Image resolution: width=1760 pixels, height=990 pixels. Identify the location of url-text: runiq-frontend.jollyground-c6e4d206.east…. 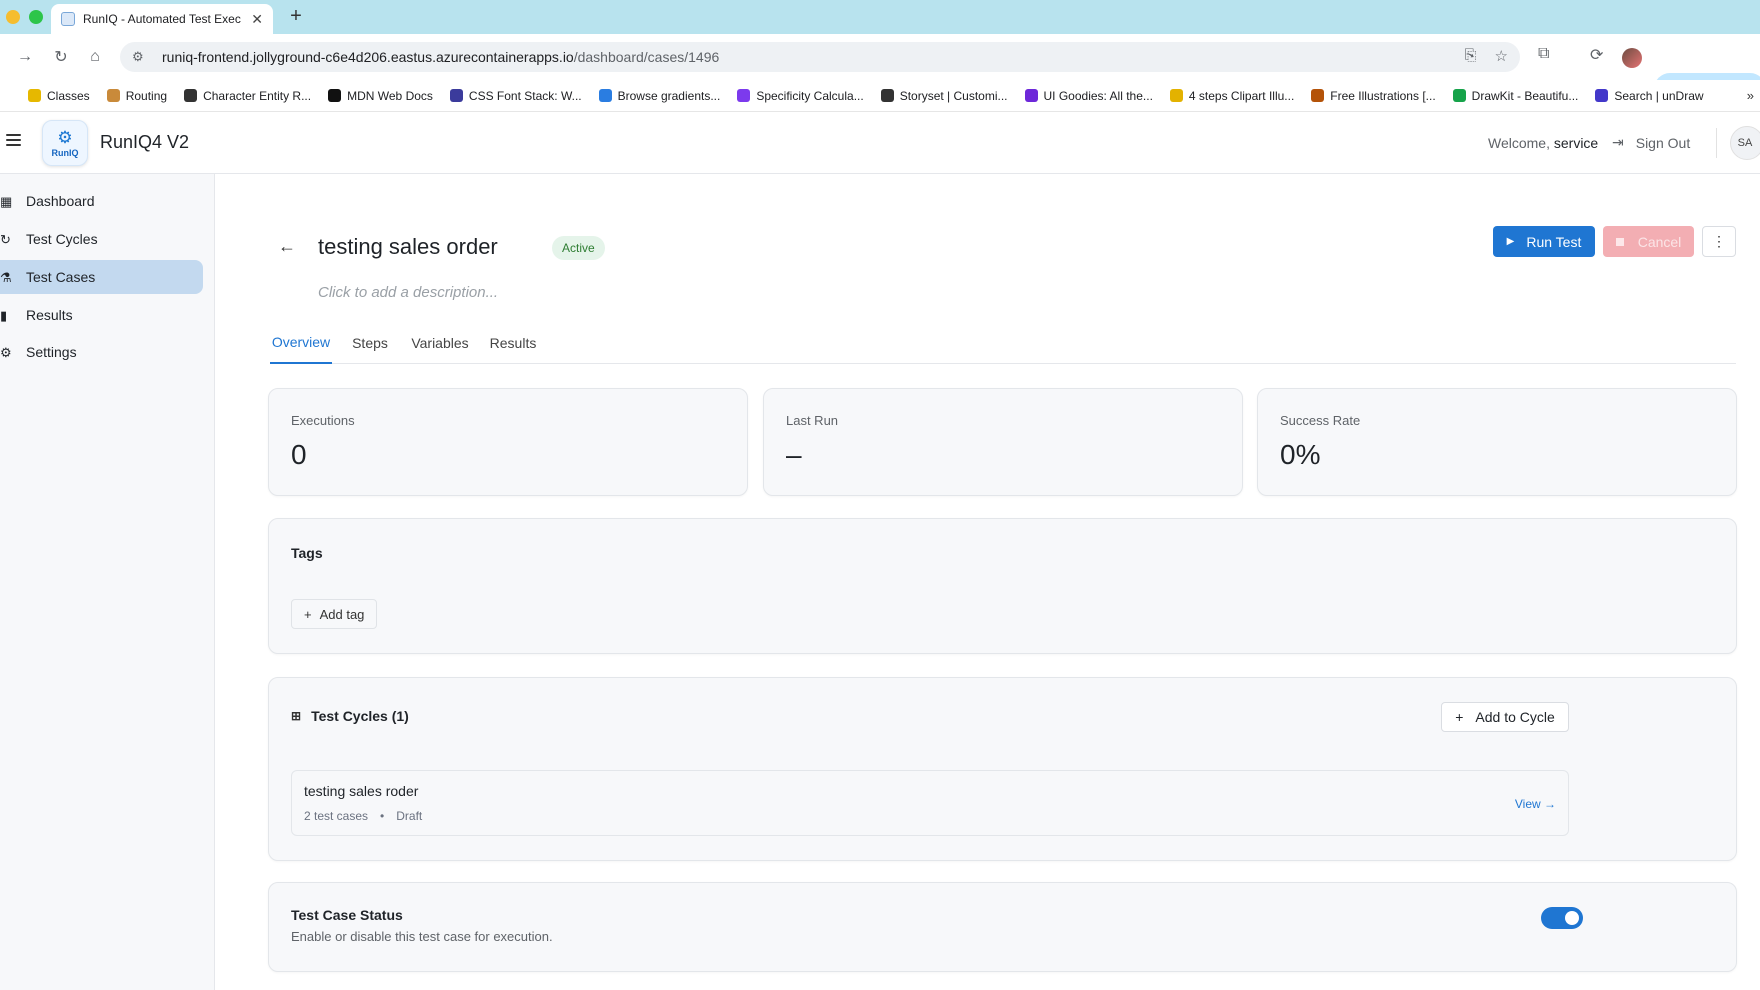
(441, 57).